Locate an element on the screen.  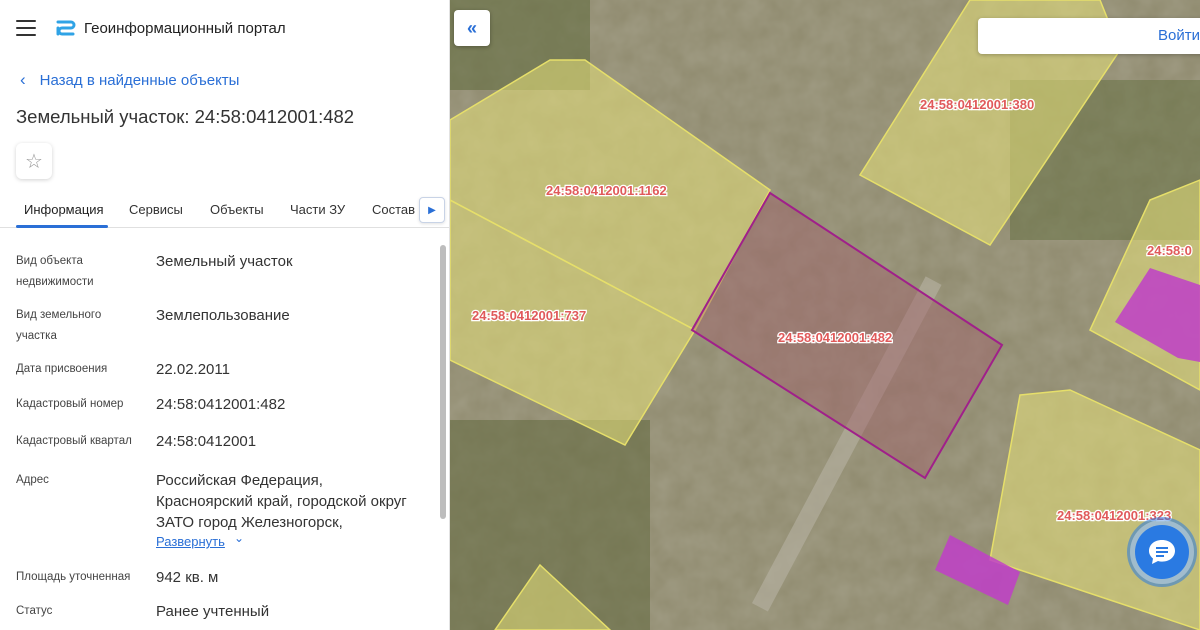
login-label: Войти is located at coordinates (1179, 35).